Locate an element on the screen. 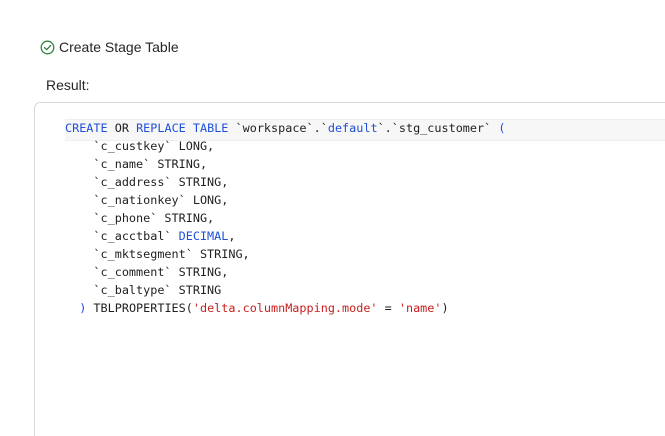  code-token: = is located at coordinates (388, 308).